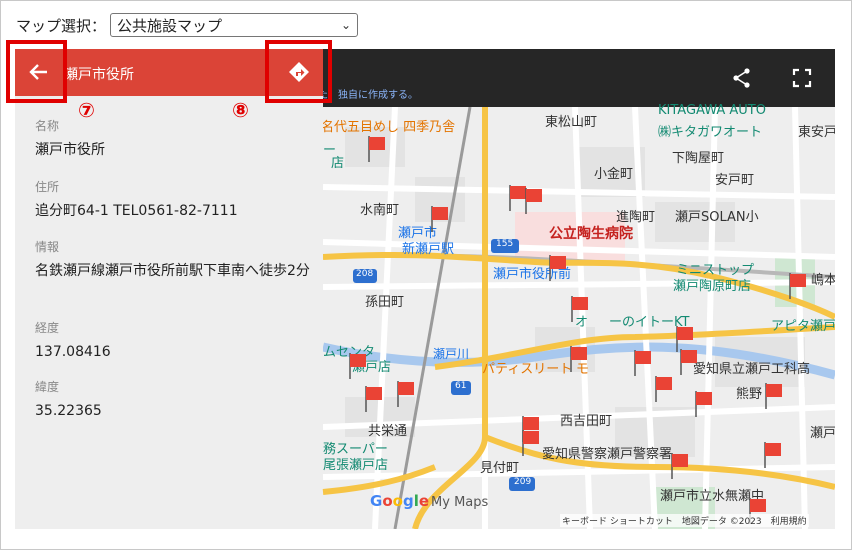 This screenshot has height=550, width=852. I want to click on poi-restaurant: 名代五目めし 四季乃舎, so click(388, 125).